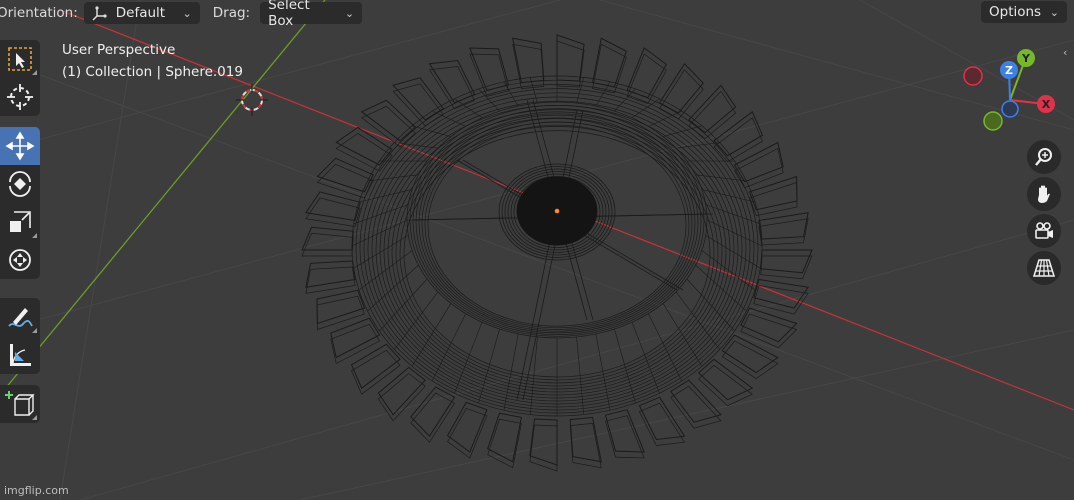 This screenshot has height=500, width=1074. I want to click on gizmo-y-handle: Y, so click(1026, 58).